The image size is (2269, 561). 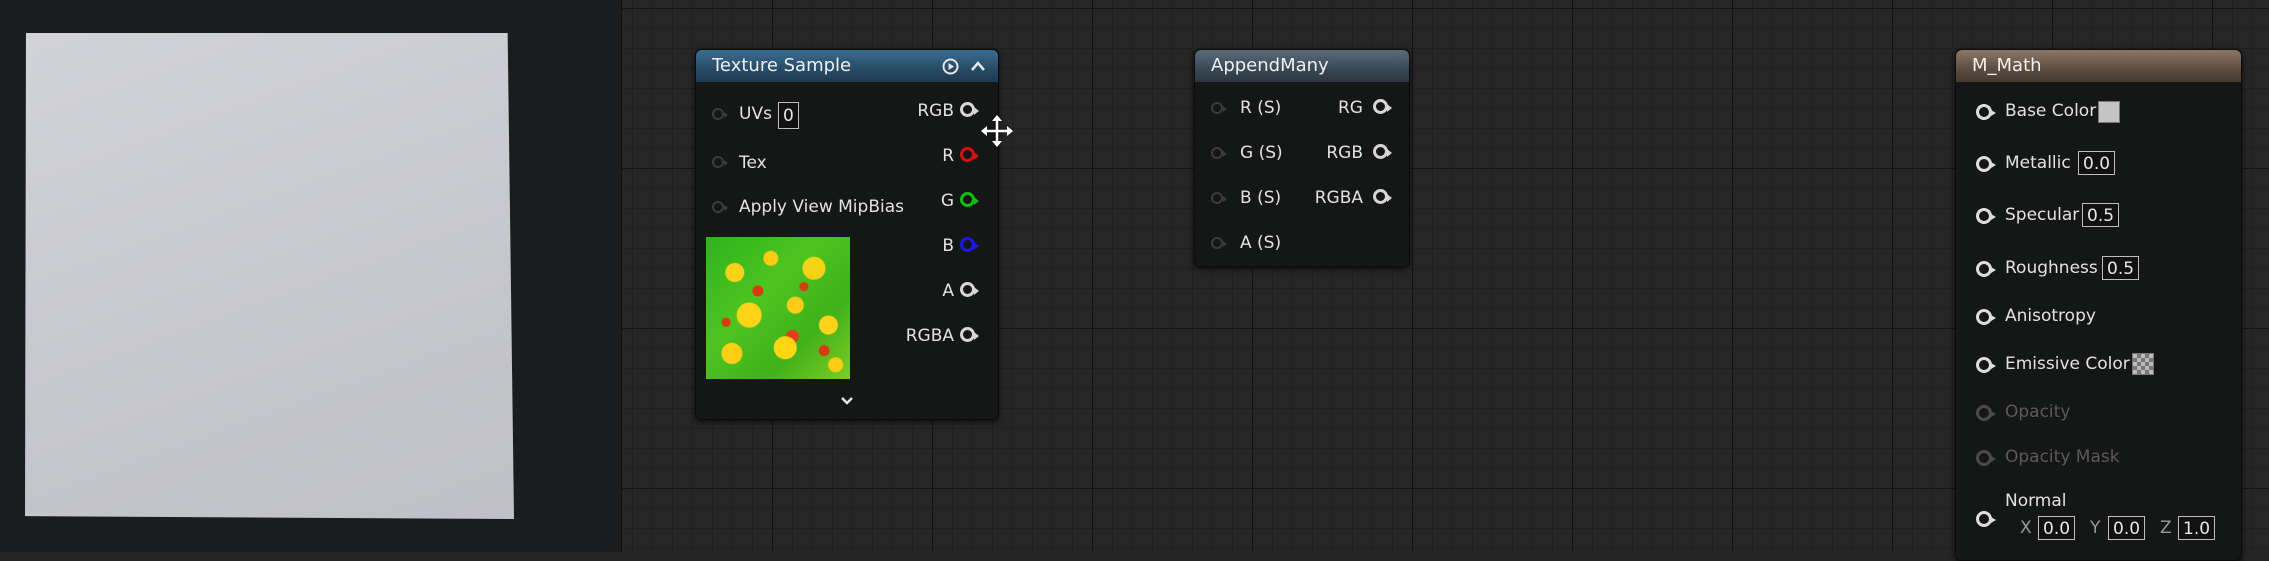 What do you see at coordinates (950, 66) in the screenshot?
I see `play-circle-icon` at bounding box center [950, 66].